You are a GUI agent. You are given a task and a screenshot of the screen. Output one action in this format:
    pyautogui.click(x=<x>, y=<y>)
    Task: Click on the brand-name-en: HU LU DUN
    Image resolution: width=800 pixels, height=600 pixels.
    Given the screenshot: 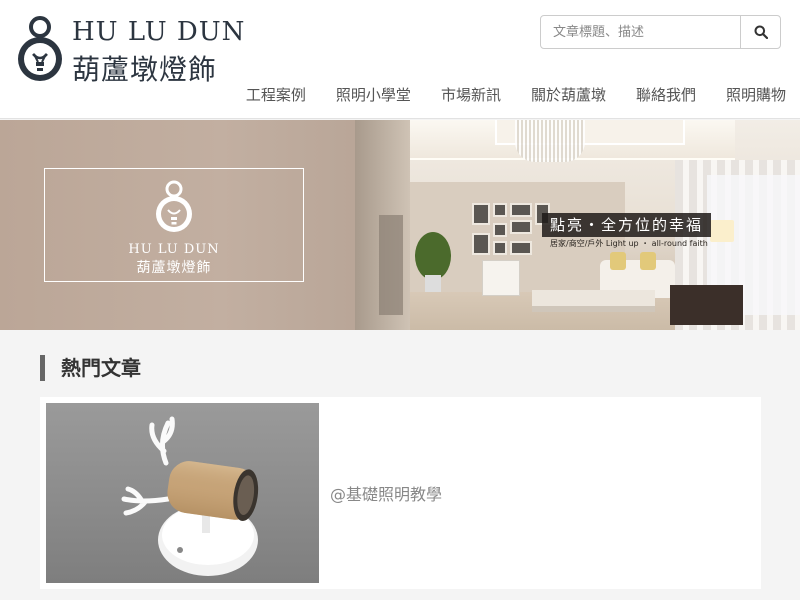 What is the action you would take?
    pyautogui.click(x=159, y=32)
    